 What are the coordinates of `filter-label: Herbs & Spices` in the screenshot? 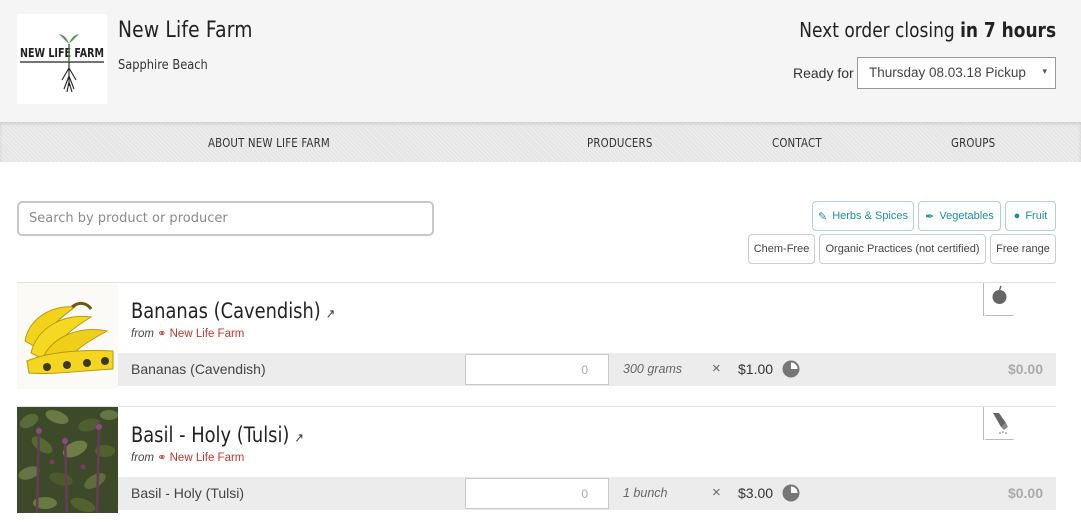 It's located at (870, 216).